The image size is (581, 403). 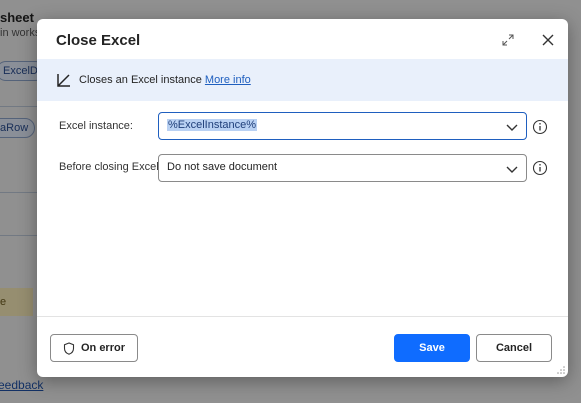 What do you see at coordinates (222, 167) in the screenshot?
I see `before-closing-value: Do not save document` at bounding box center [222, 167].